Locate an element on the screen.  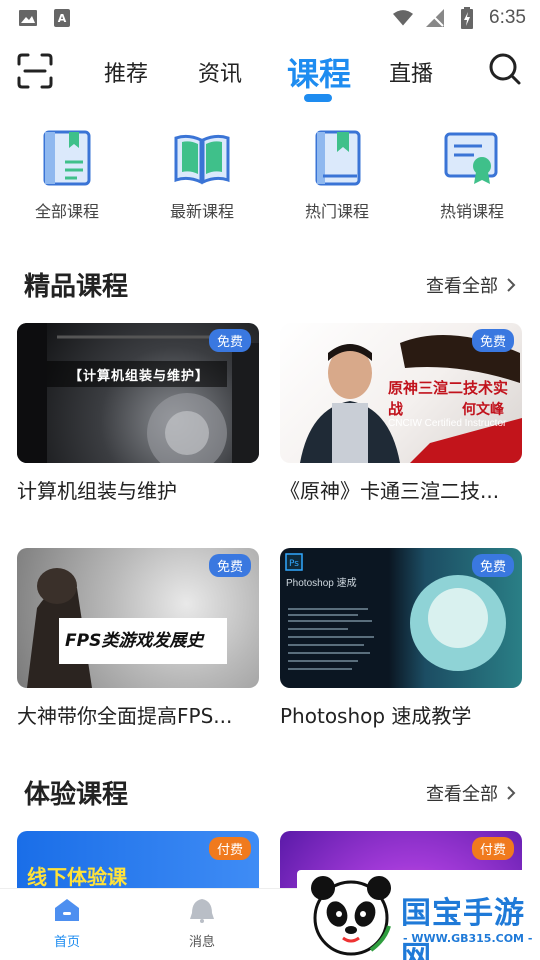
section-title: 精品课程 is located at coordinates (76, 287).